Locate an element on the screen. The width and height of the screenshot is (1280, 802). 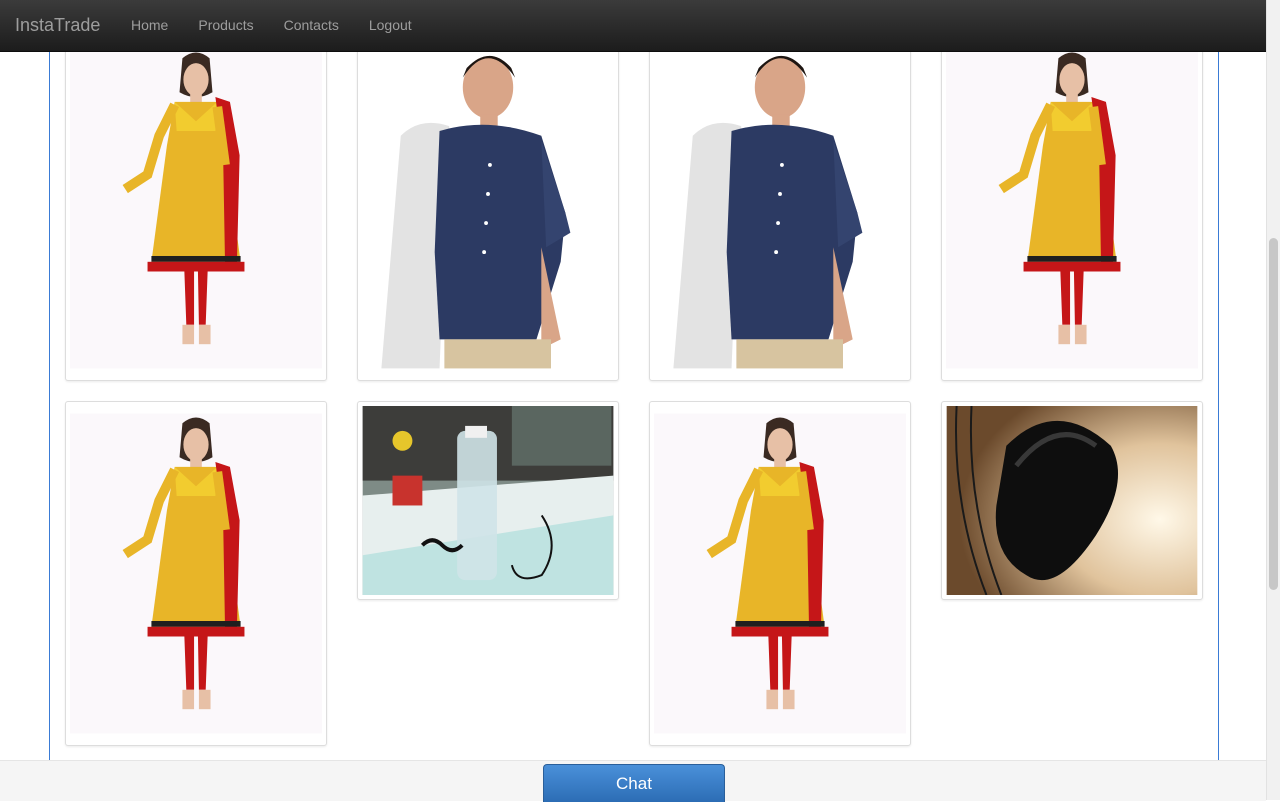
nav-logout-link: Logout is located at coordinates (390, 25).